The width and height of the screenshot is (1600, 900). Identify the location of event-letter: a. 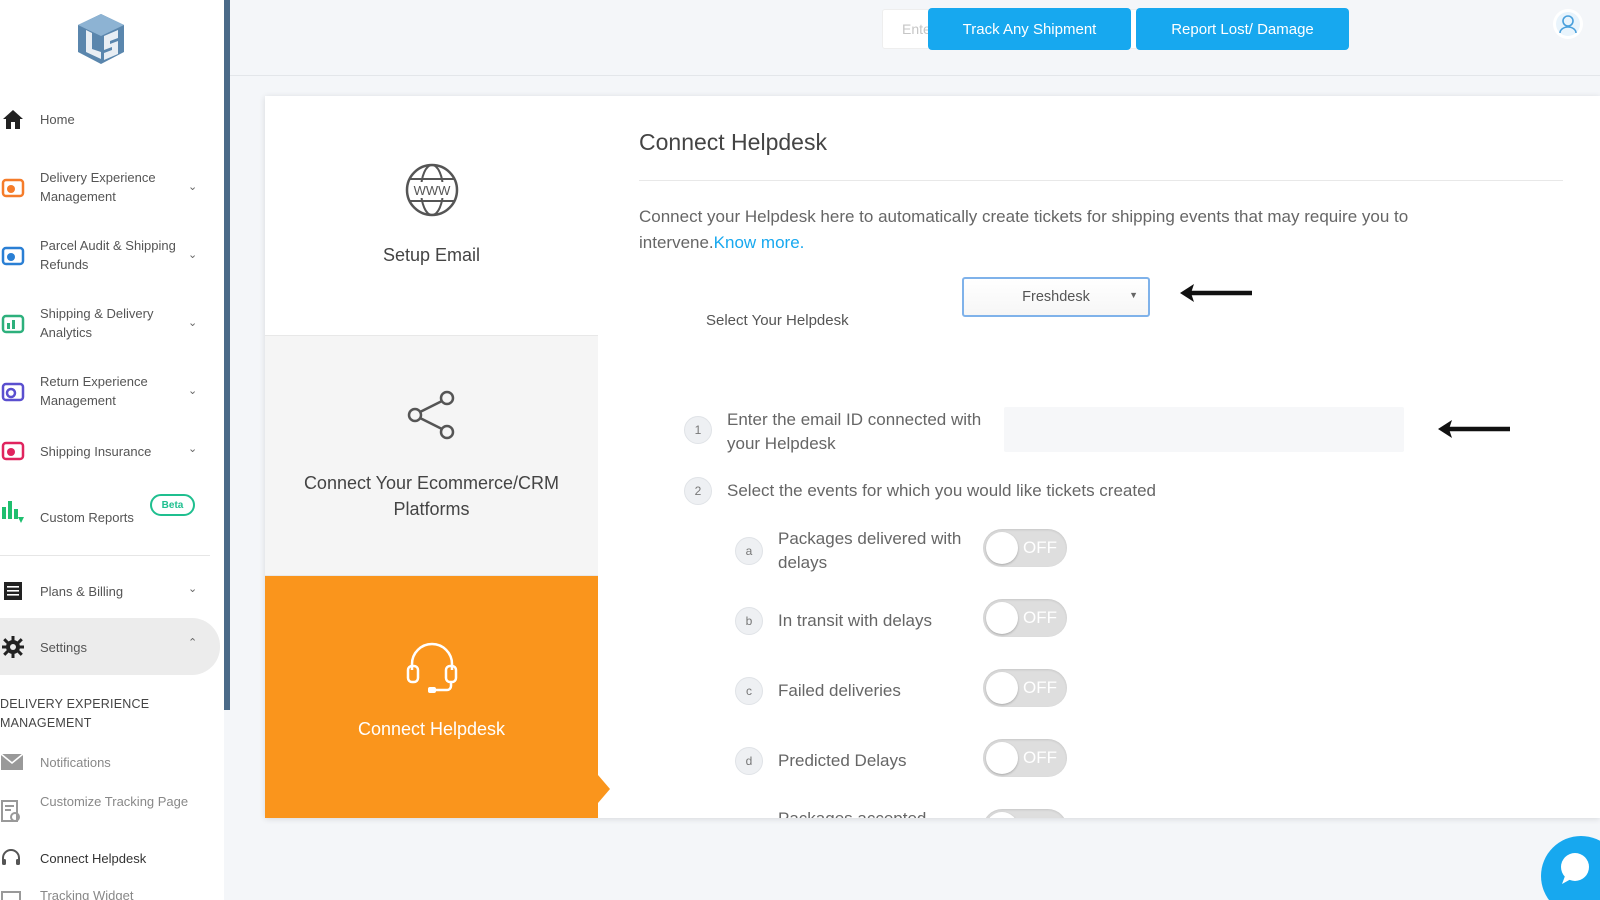
(749, 551).